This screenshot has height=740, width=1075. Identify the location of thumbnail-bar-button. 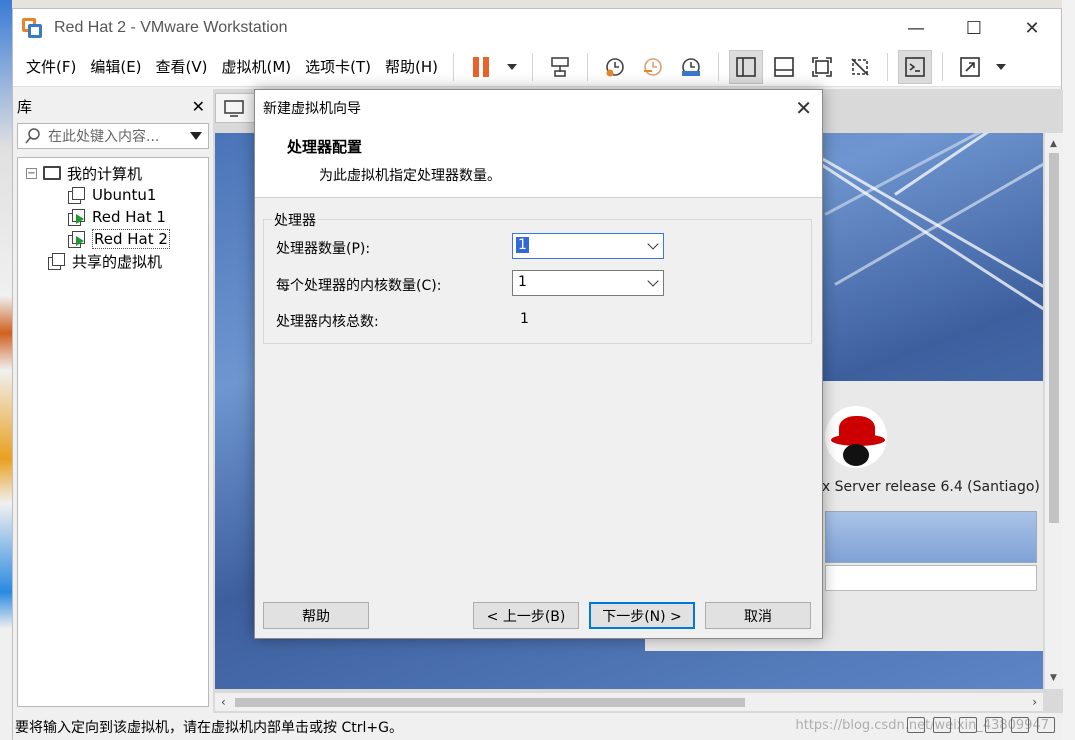
(784, 67).